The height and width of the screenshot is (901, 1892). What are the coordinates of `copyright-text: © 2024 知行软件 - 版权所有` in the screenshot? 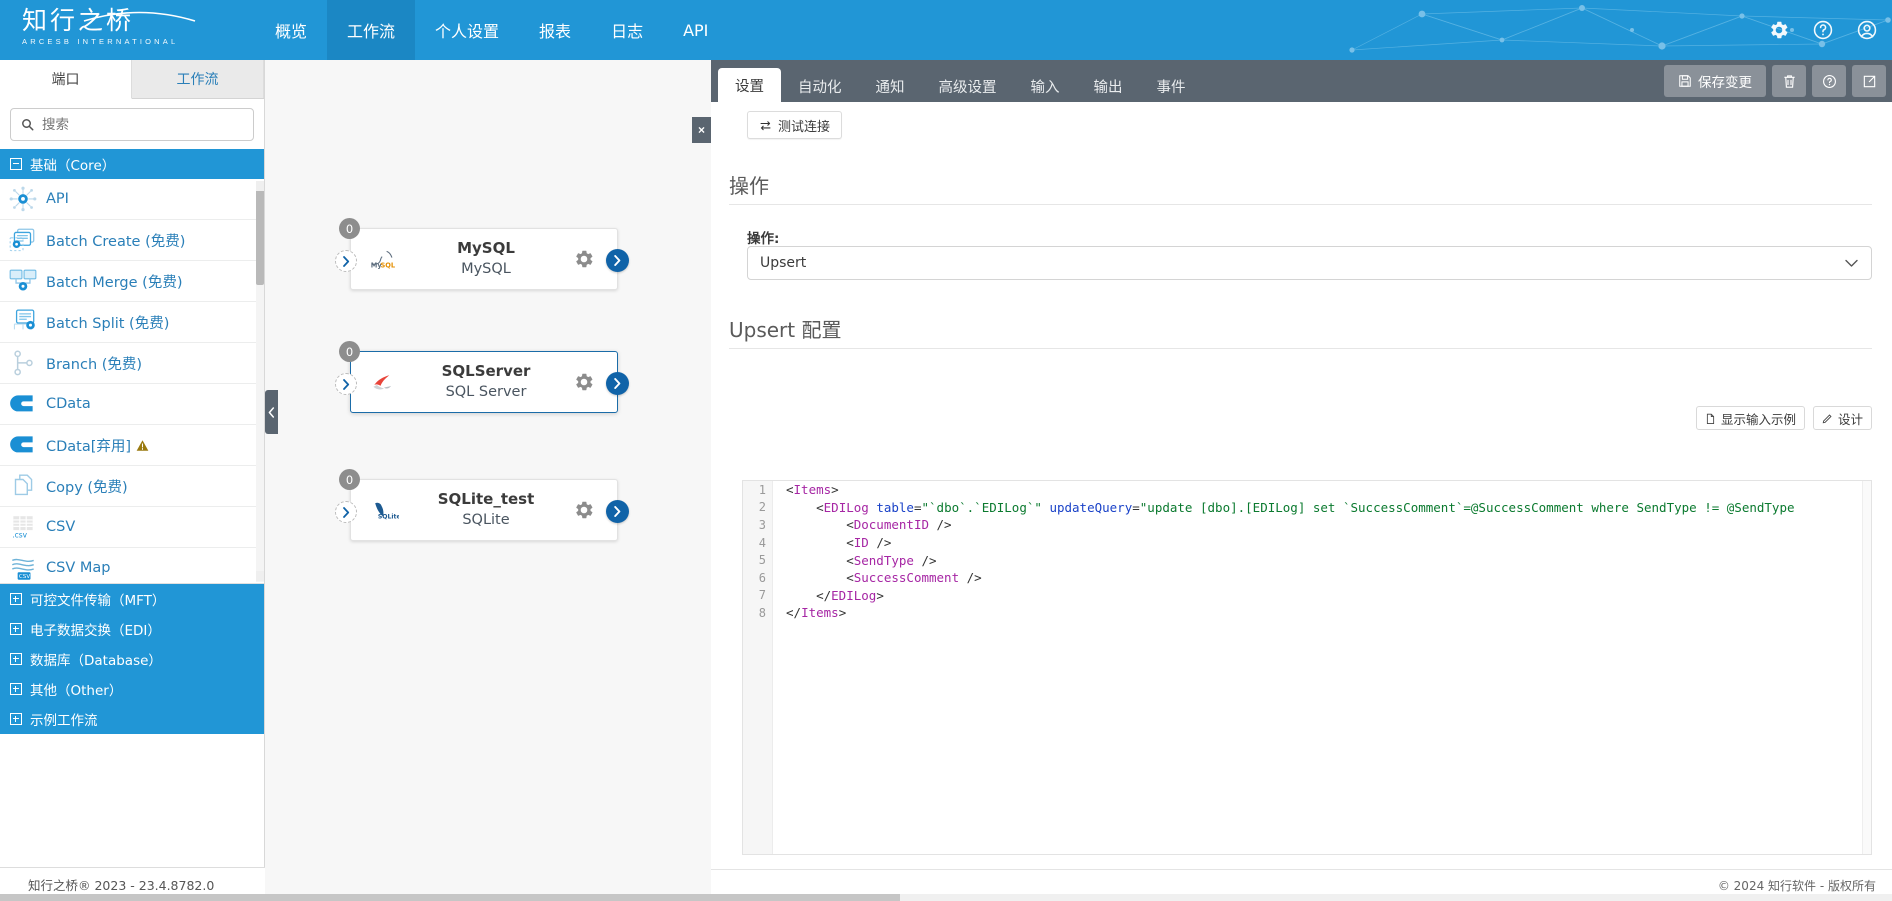 It's located at (1796, 886).